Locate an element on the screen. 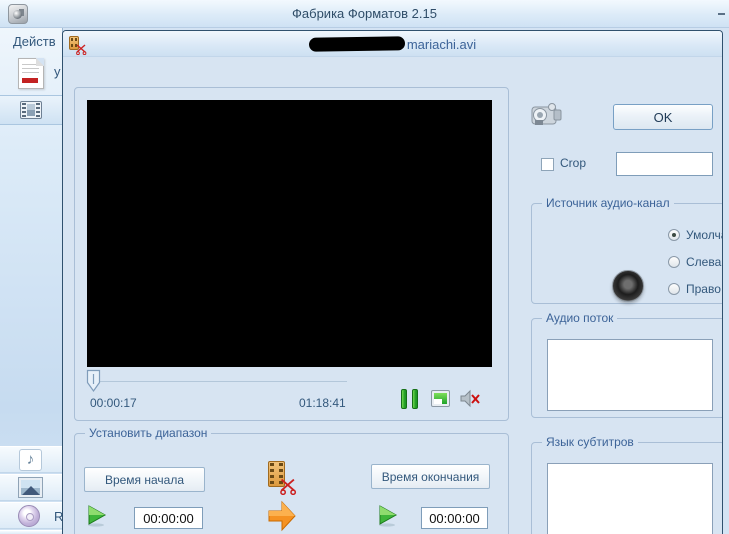 The height and width of the screenshot is (534, 729). window-title: Фабрика Форматов 2.15 is located at coordinates (364, 13).